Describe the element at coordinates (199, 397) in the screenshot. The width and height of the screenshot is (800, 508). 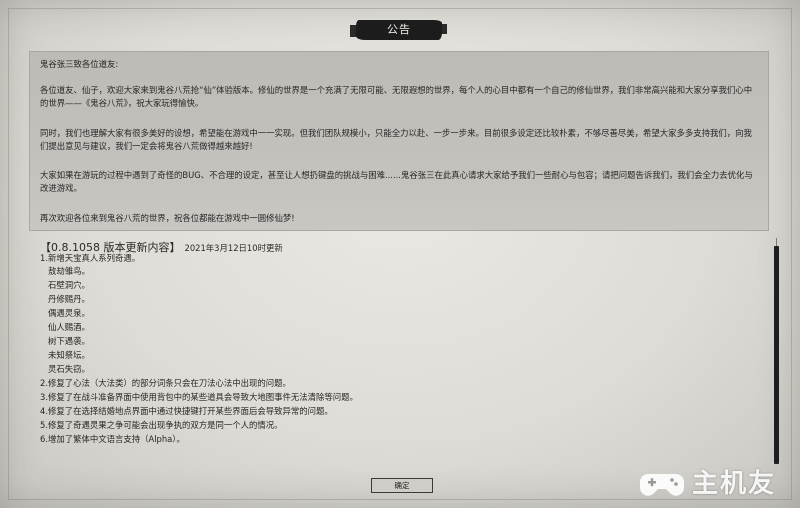
I see `update-item: 3.修复了在战斗准备界面中使用背包中的某些道具会导致大地图事件无法清除等问题。` at that location.